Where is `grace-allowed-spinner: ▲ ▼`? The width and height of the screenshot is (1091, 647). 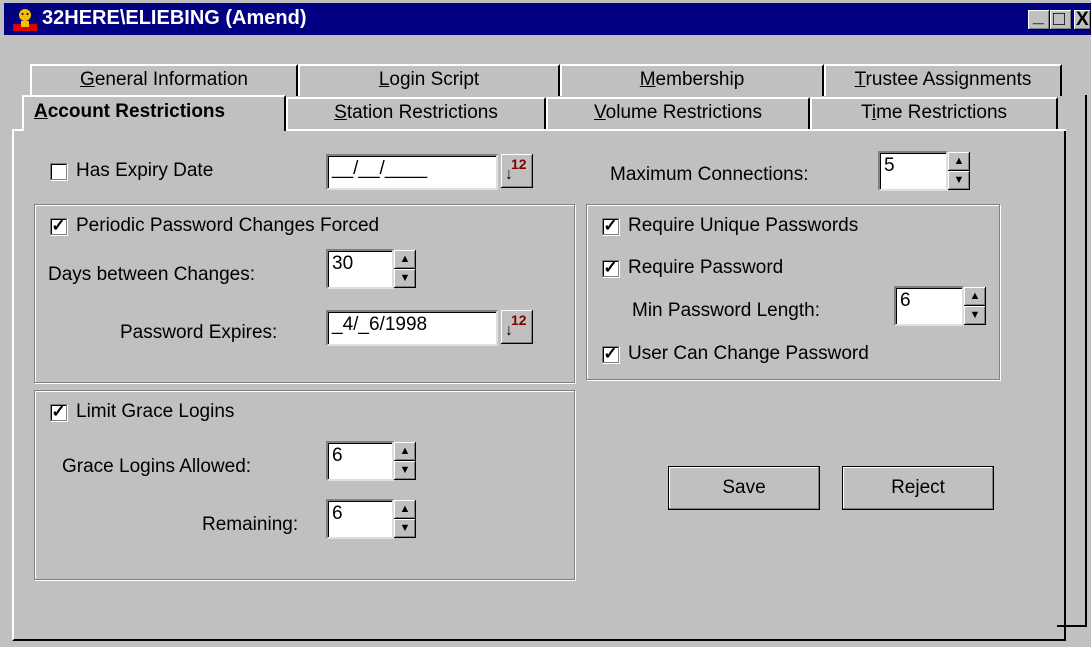
grace-allowed-spinner: ▲ ▼ is located at coordinates (405, 461).